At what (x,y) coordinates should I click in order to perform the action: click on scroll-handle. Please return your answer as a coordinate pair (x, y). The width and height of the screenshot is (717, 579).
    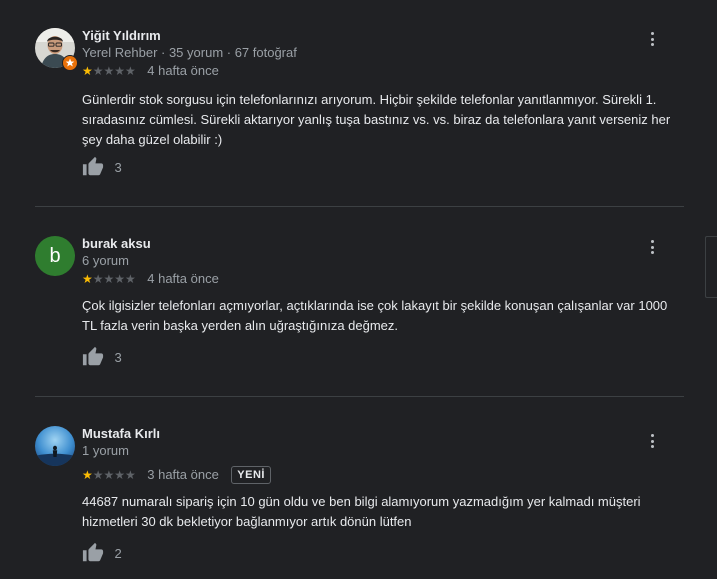
    Looking at the image, I should click on (711, 267).